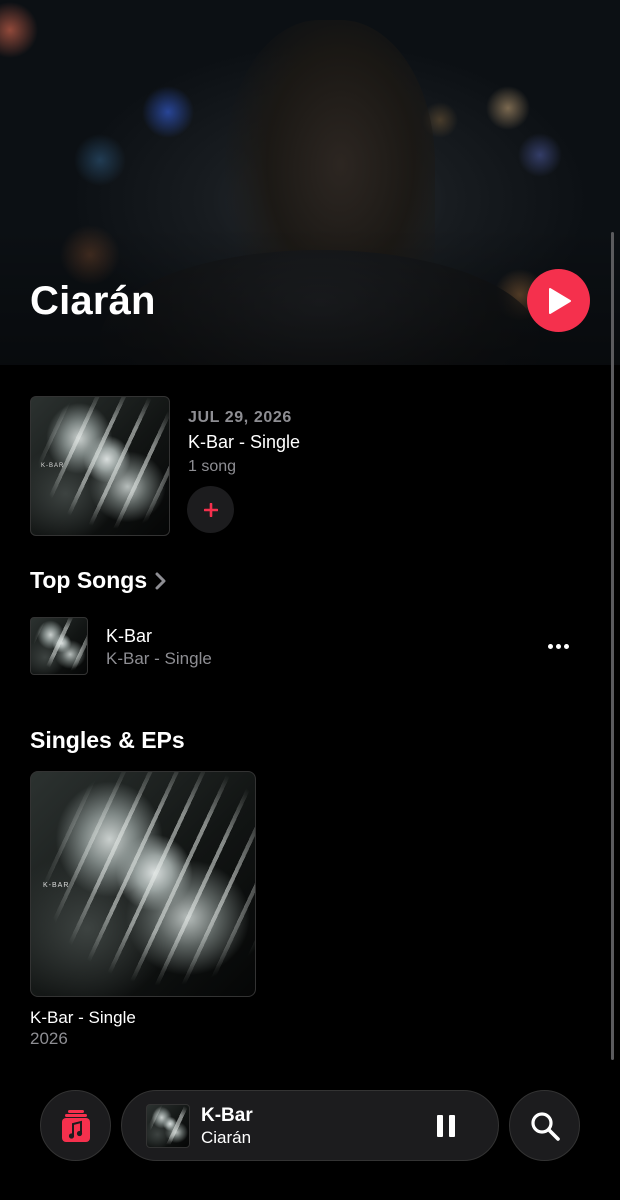 The image size is (620, 1200). I want to click on pause-button, so click(446, 1126).